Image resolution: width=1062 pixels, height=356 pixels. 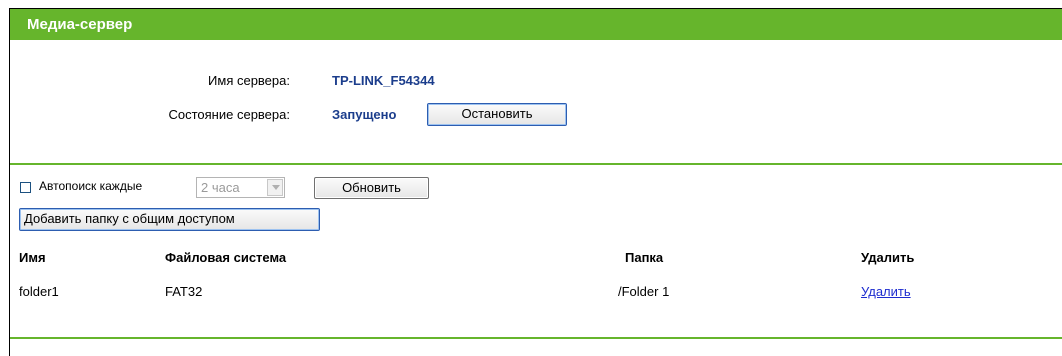 What do you see at coordinates (229, 114) in the screenshot?
I see `server-status-label: Состояние сервера:` at bounding box center [229, 114].